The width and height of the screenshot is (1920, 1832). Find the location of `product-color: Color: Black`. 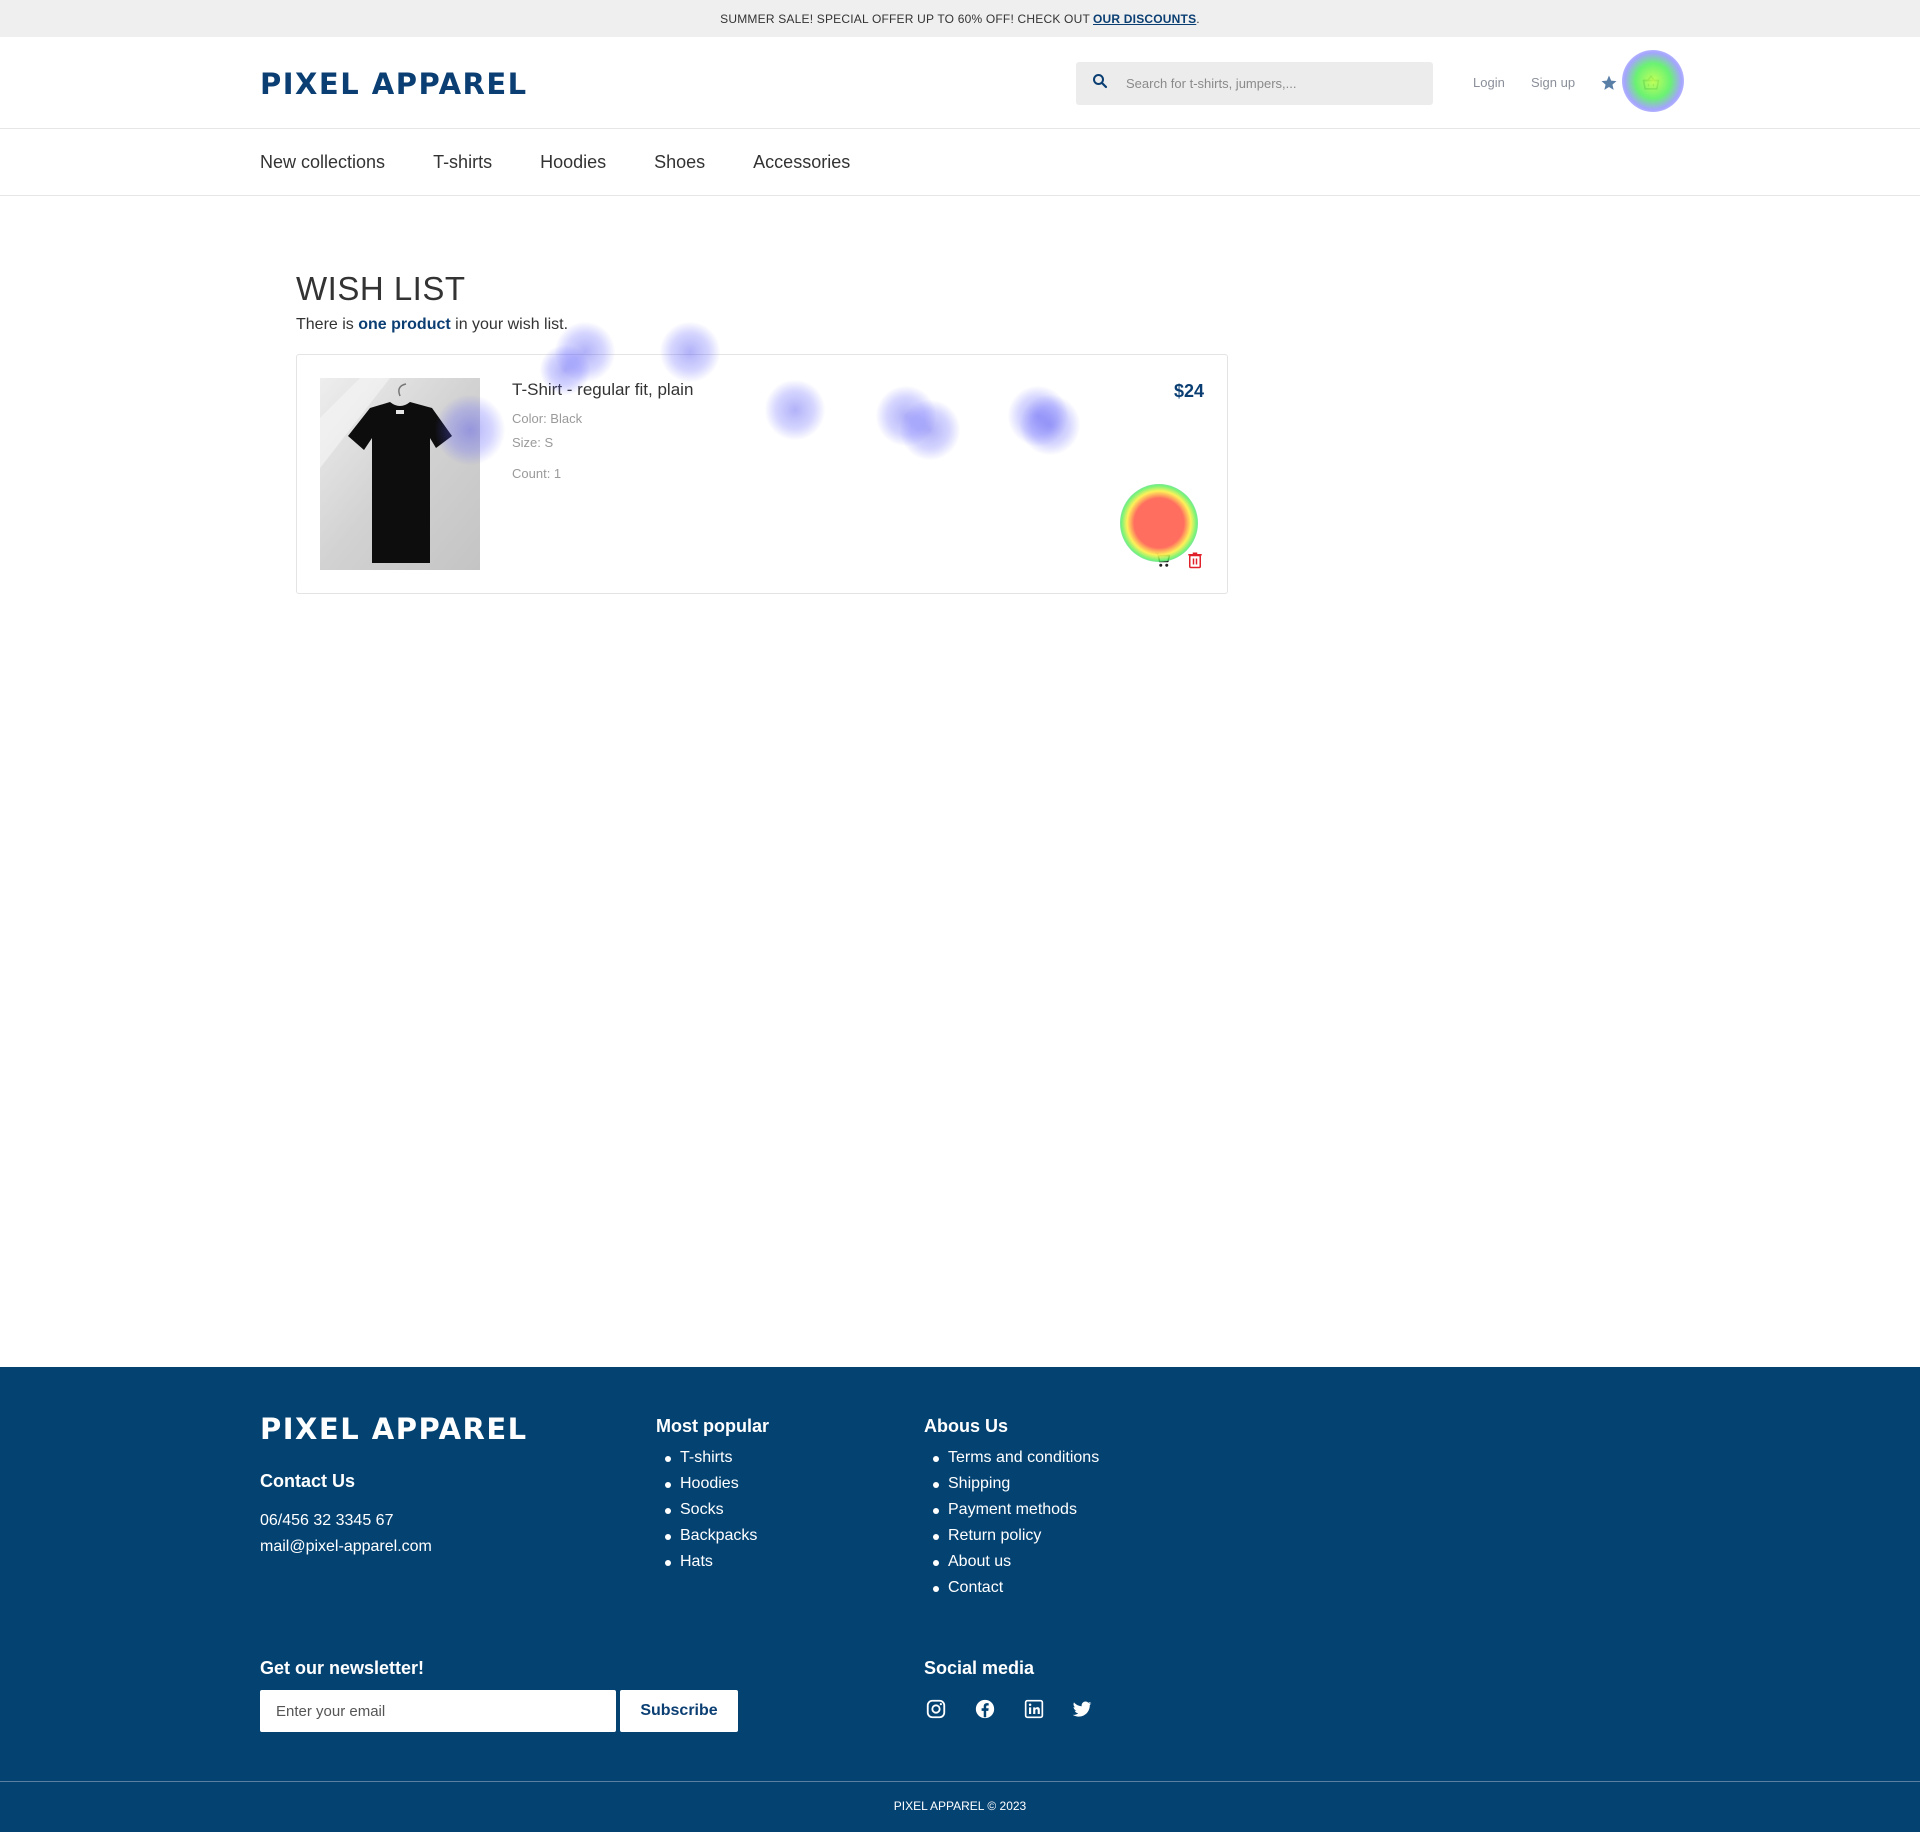

product-color: Color: Black is located at coordinates (547, 418).